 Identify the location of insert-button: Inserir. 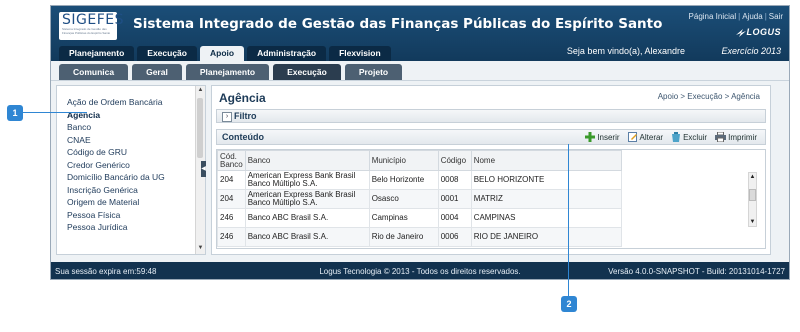
(602, 137).